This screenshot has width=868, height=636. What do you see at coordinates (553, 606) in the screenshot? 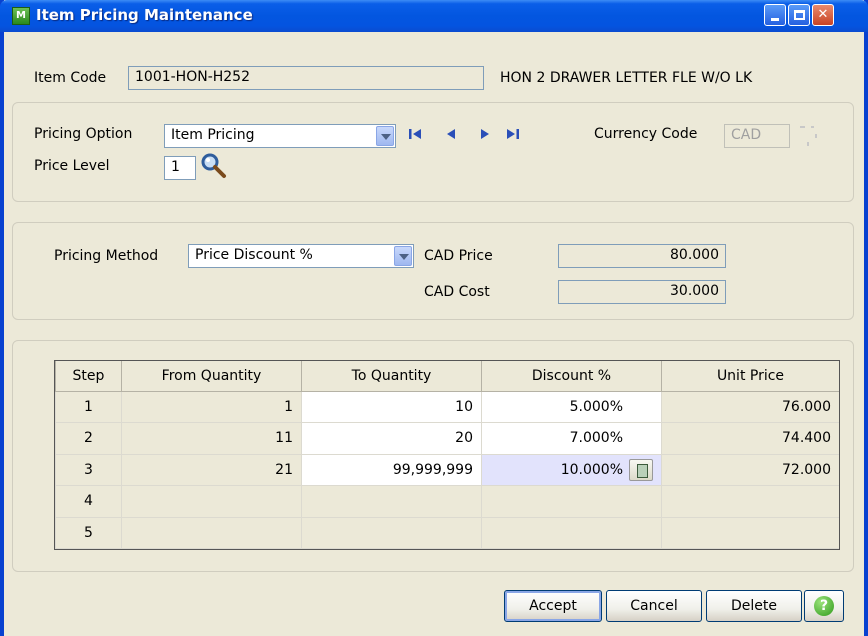
I see `accept-button: Accept` at bounding box center [553, 606].